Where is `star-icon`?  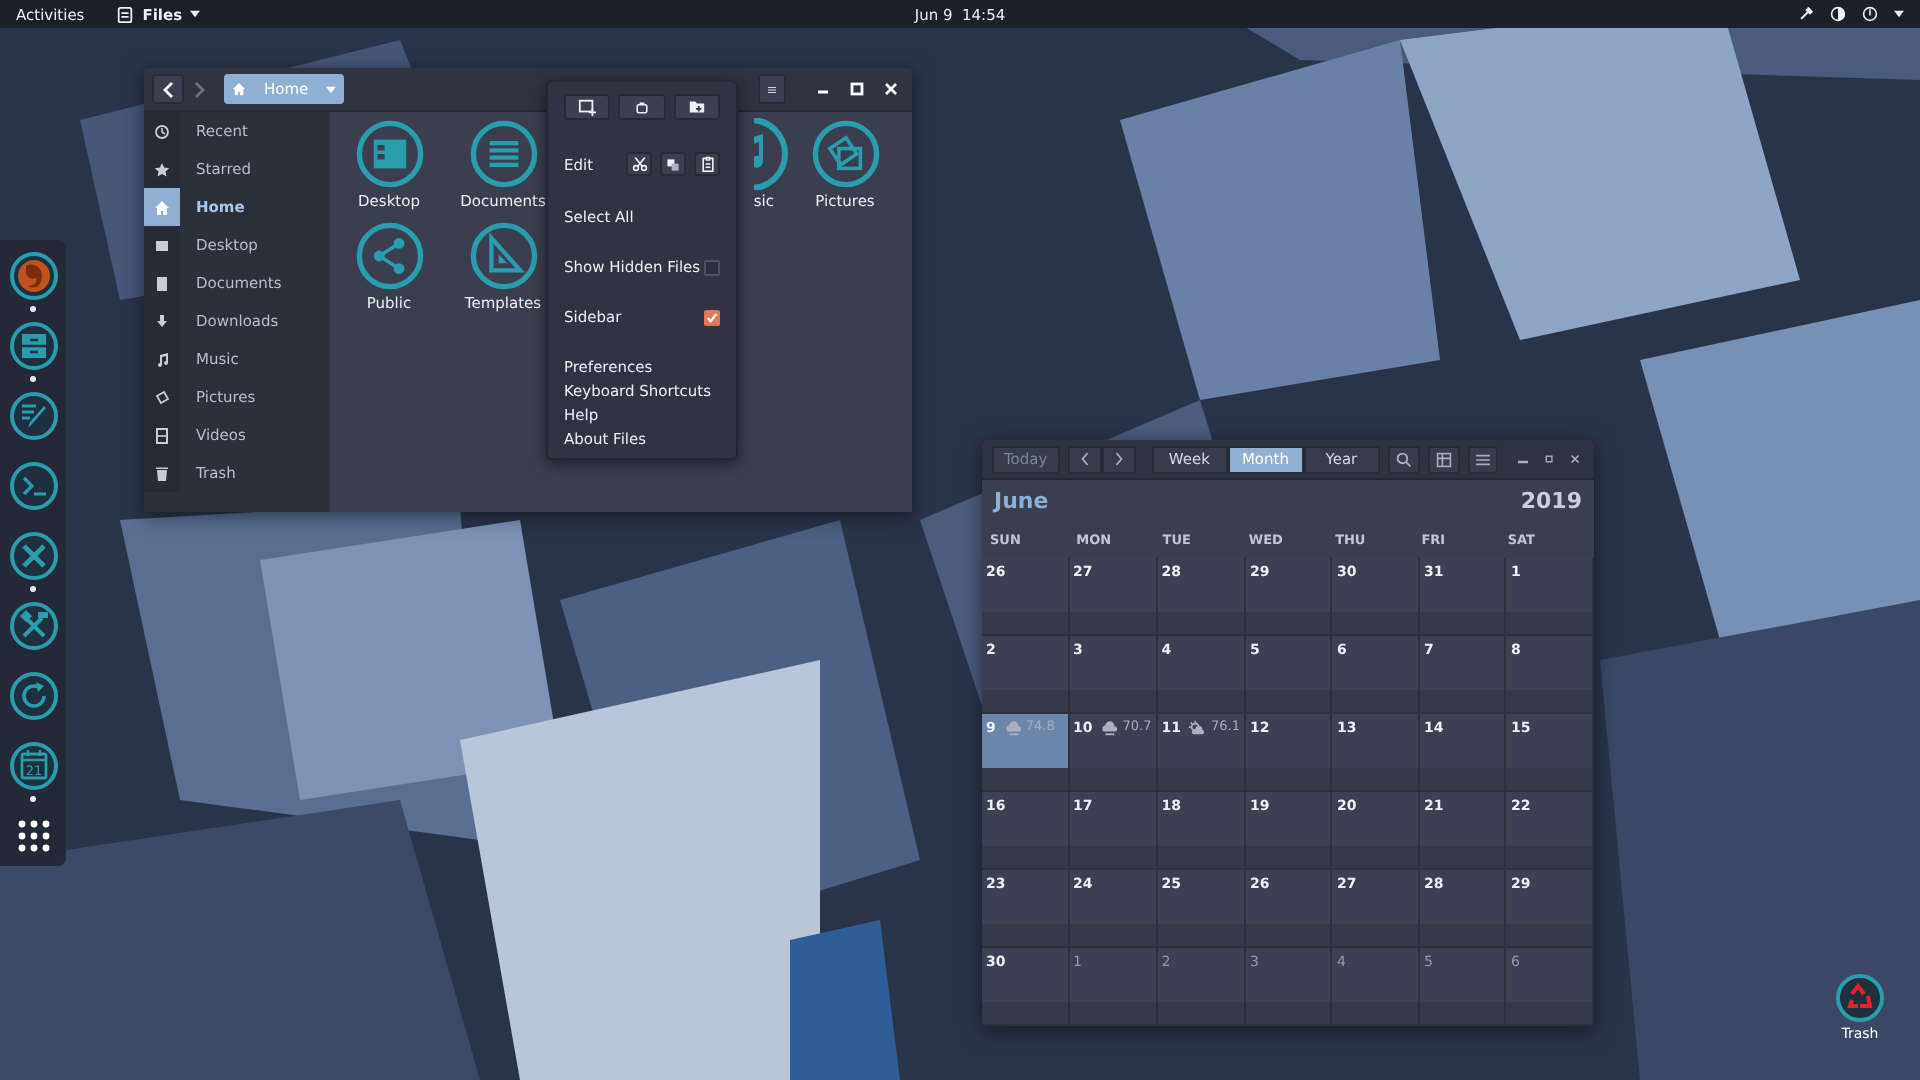
star-icon is located at coordinates (162, 169).